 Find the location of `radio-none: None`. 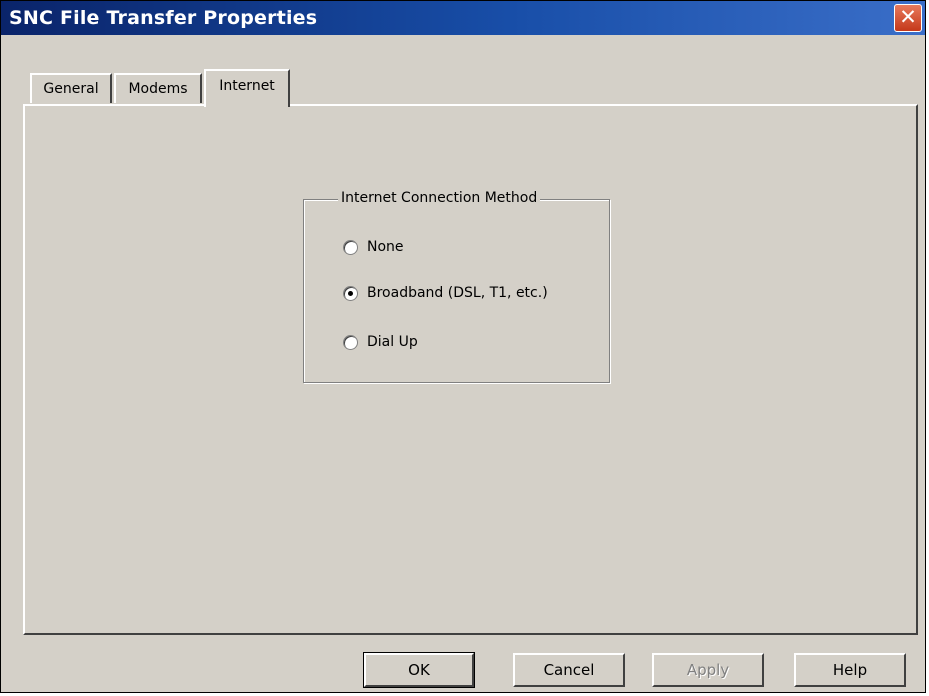

radio-none: None is located at coordinates (373, 247).